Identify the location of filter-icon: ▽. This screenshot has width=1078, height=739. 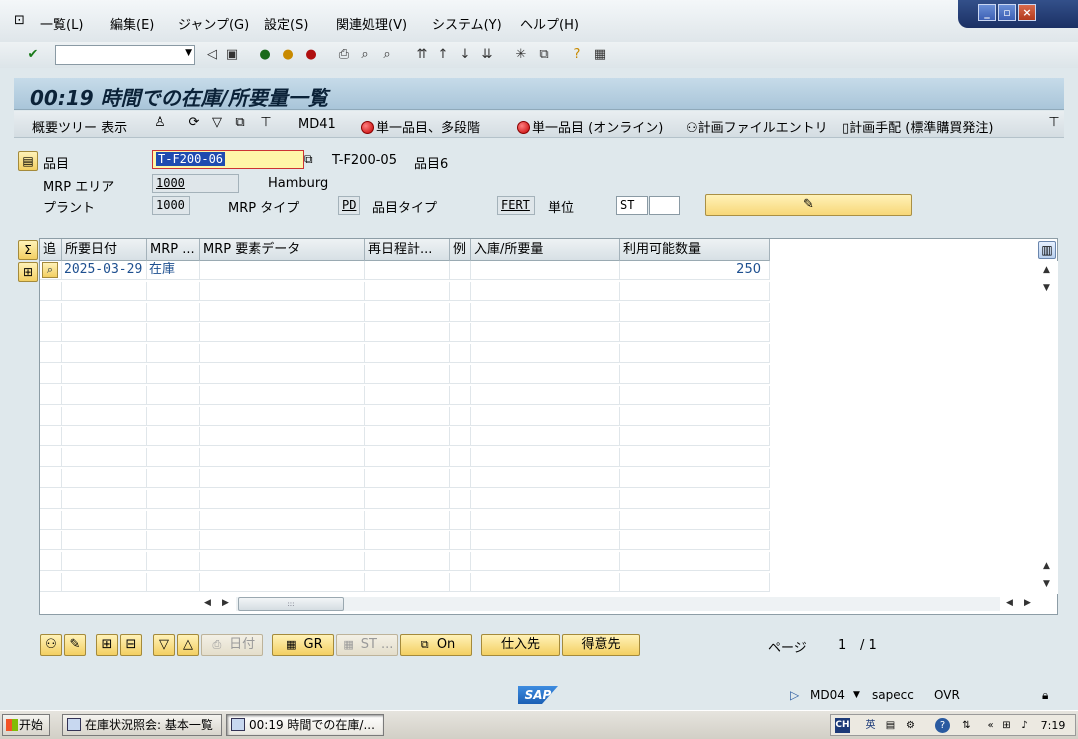
(217, 123).